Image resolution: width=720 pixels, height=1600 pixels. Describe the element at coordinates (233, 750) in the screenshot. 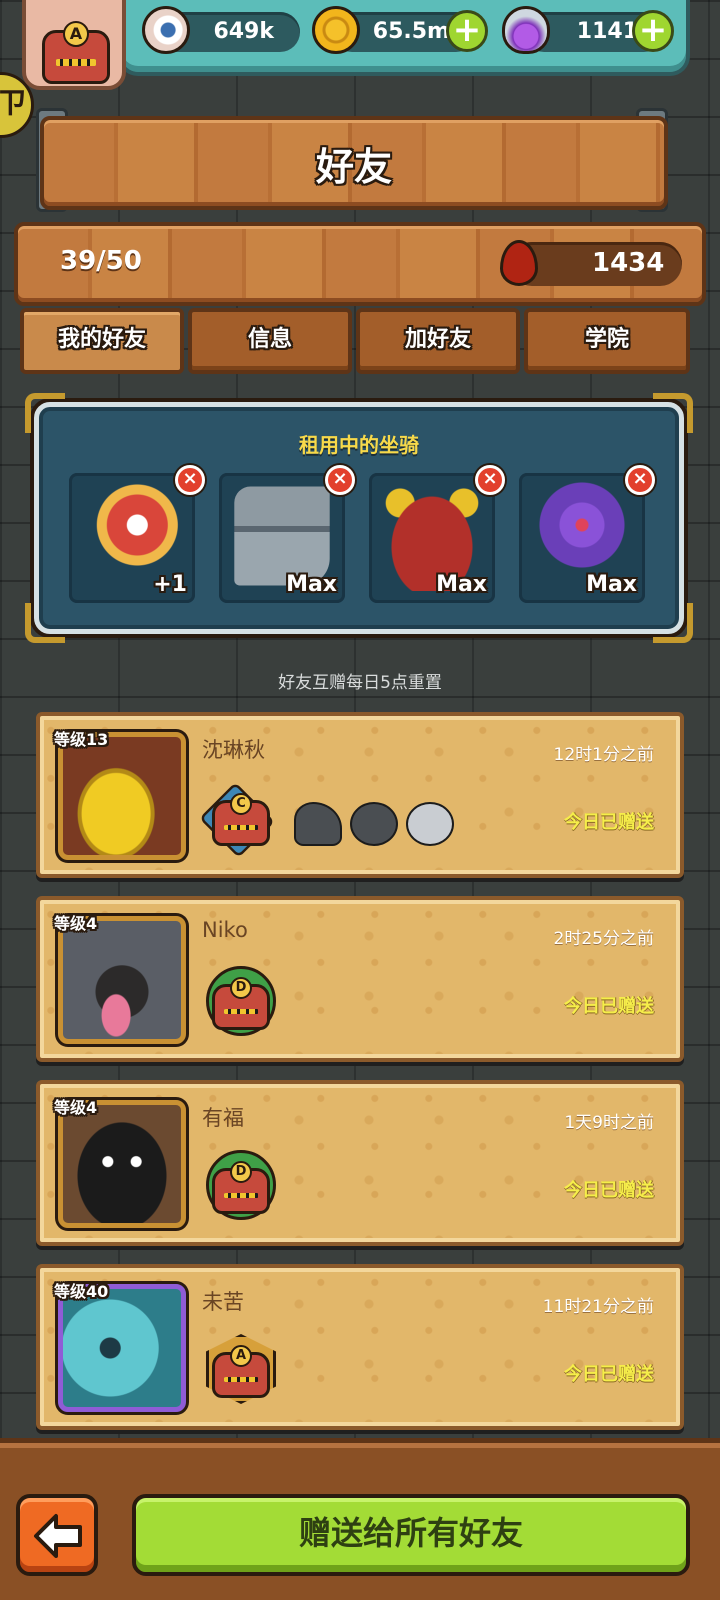

I see `friend-name: 沈琳秋` at that location.